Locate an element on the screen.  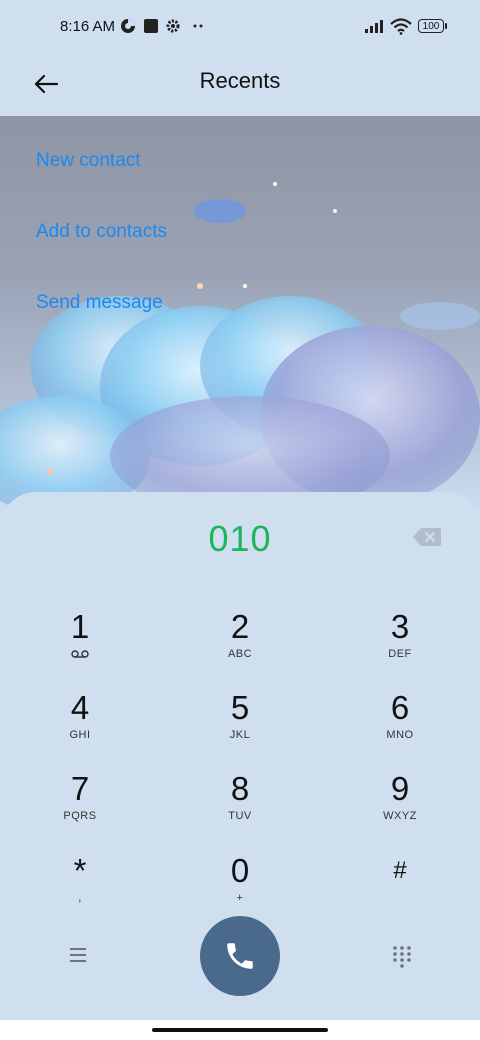
key-letters: MNO is located at coordinates (400, 735).